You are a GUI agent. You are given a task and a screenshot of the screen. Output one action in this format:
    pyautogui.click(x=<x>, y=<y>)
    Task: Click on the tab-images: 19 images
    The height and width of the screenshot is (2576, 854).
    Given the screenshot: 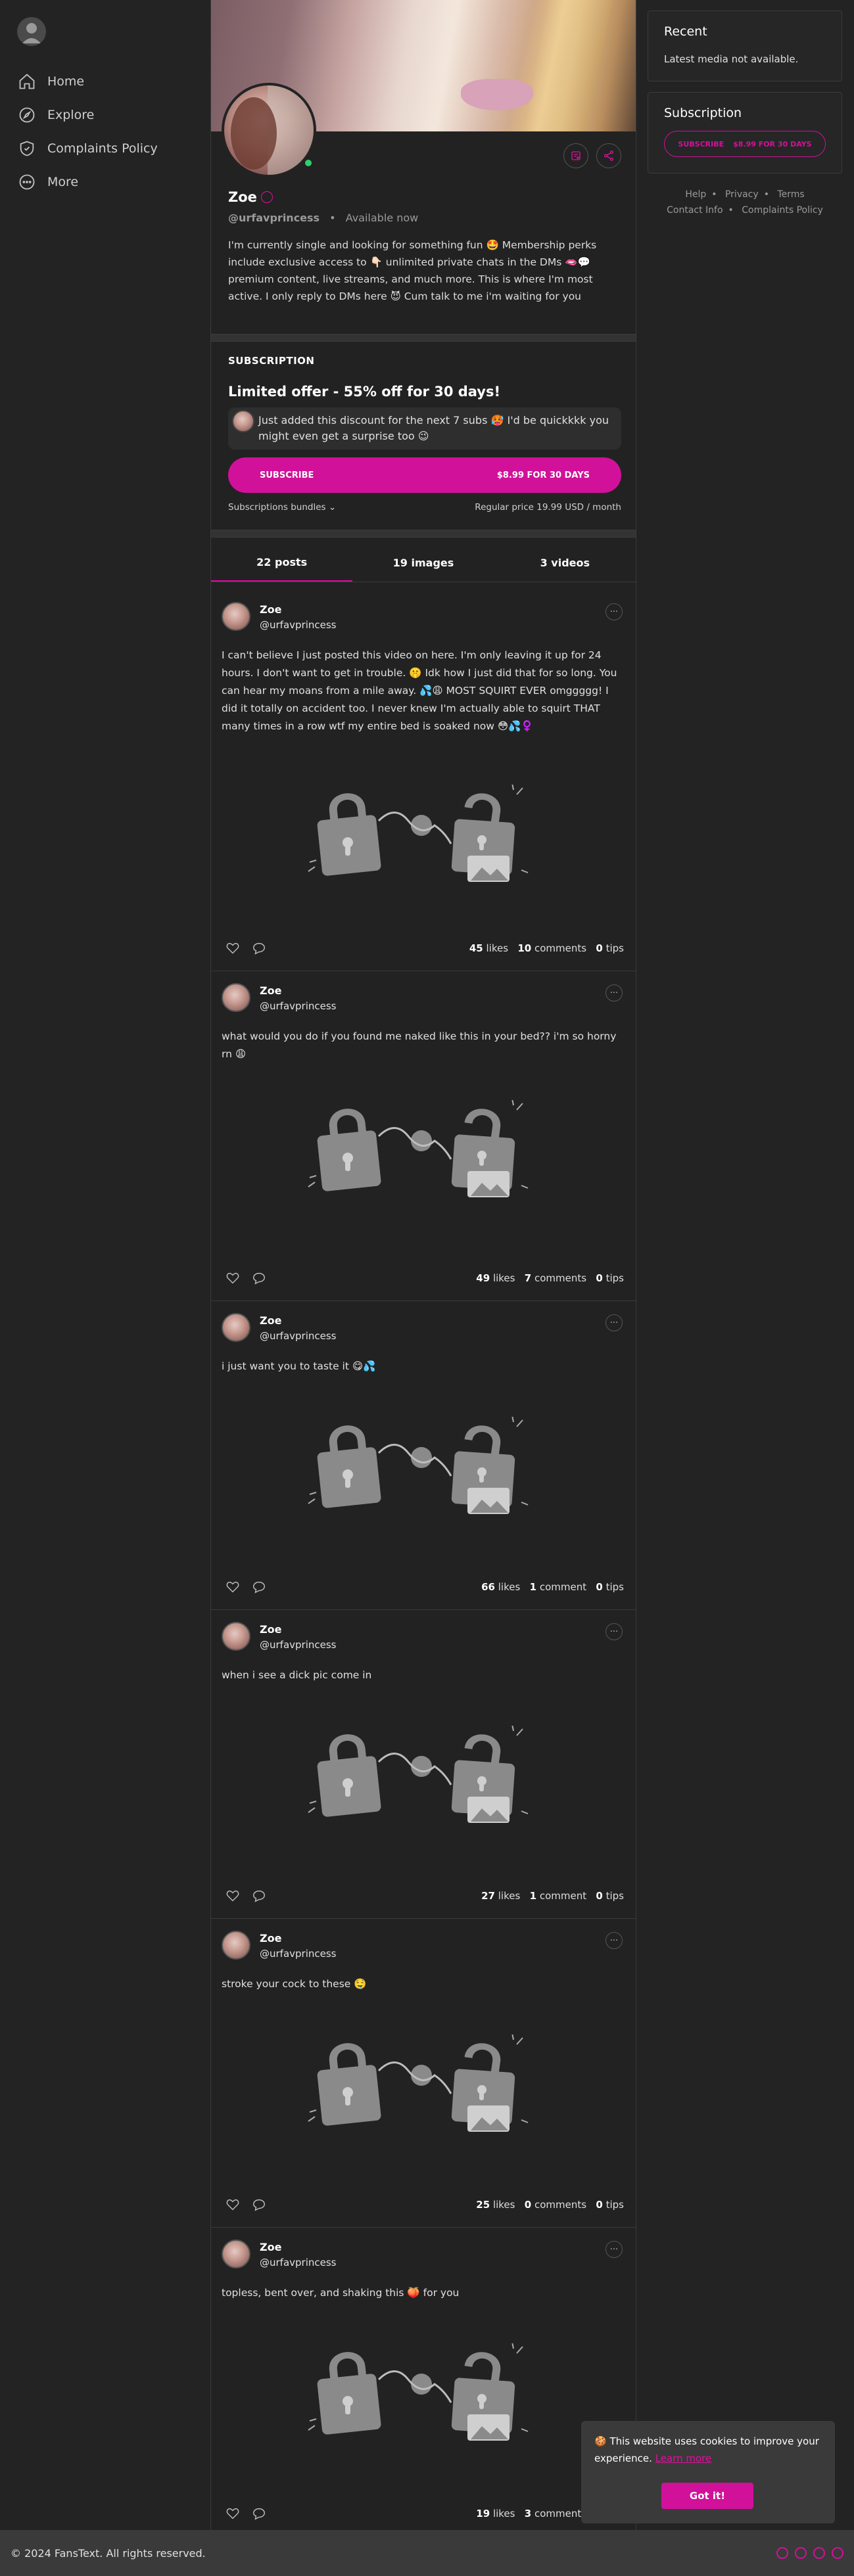 What is the action you would take?
    pyautogui.click(x=423, y=563)
    